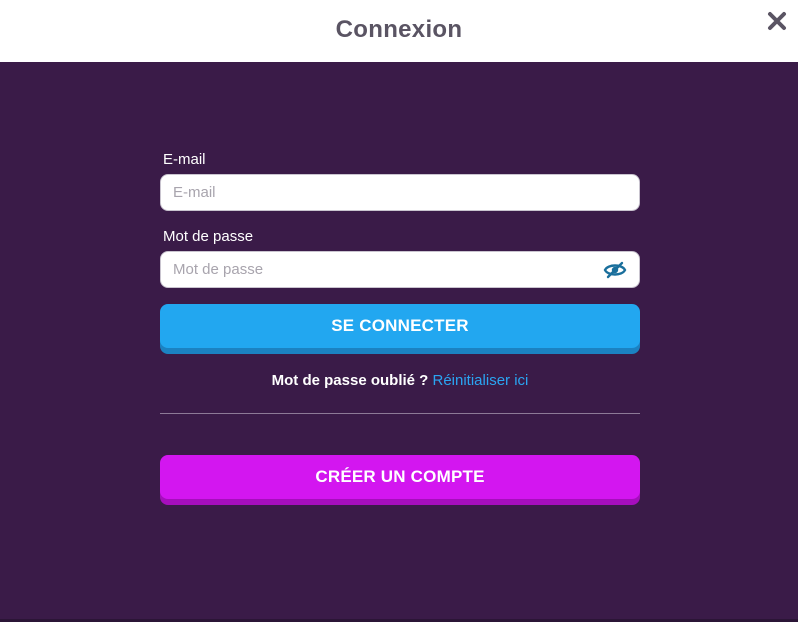  Describe the element at coordinates (400, 326) in the screenshot. I see `login-button: SE CONNECTER` at that location.